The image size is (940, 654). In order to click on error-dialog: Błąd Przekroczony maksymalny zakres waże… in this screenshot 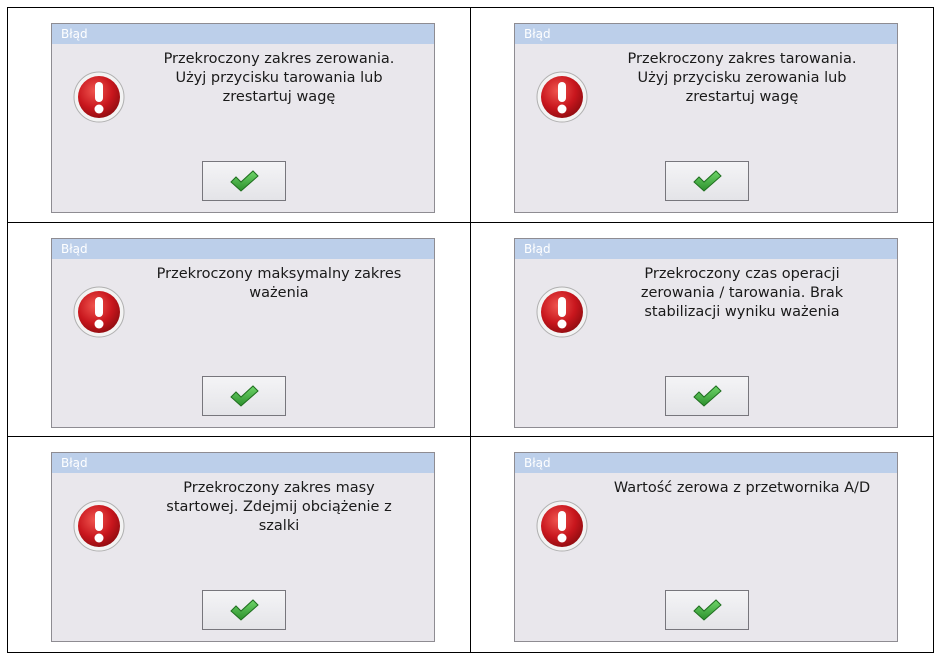, I will do `click(243, 333)`.